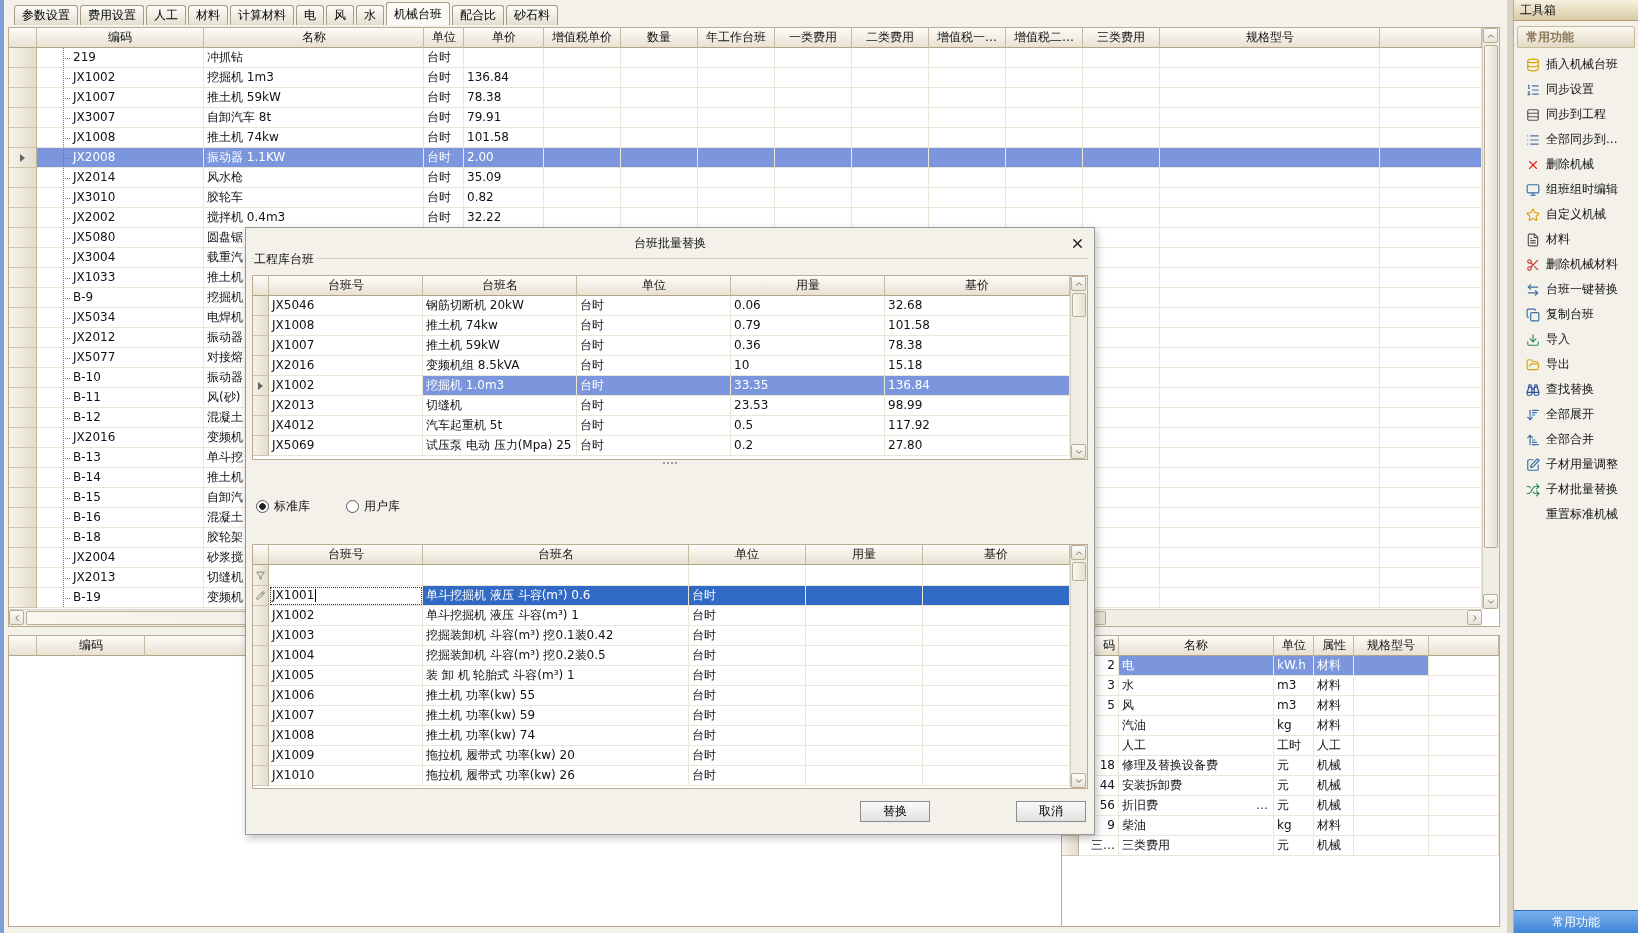 The image size is (1638, 933). I want to click on table-row: JX1007 推土机 59kW 台时 78.38, so click(745, 98).